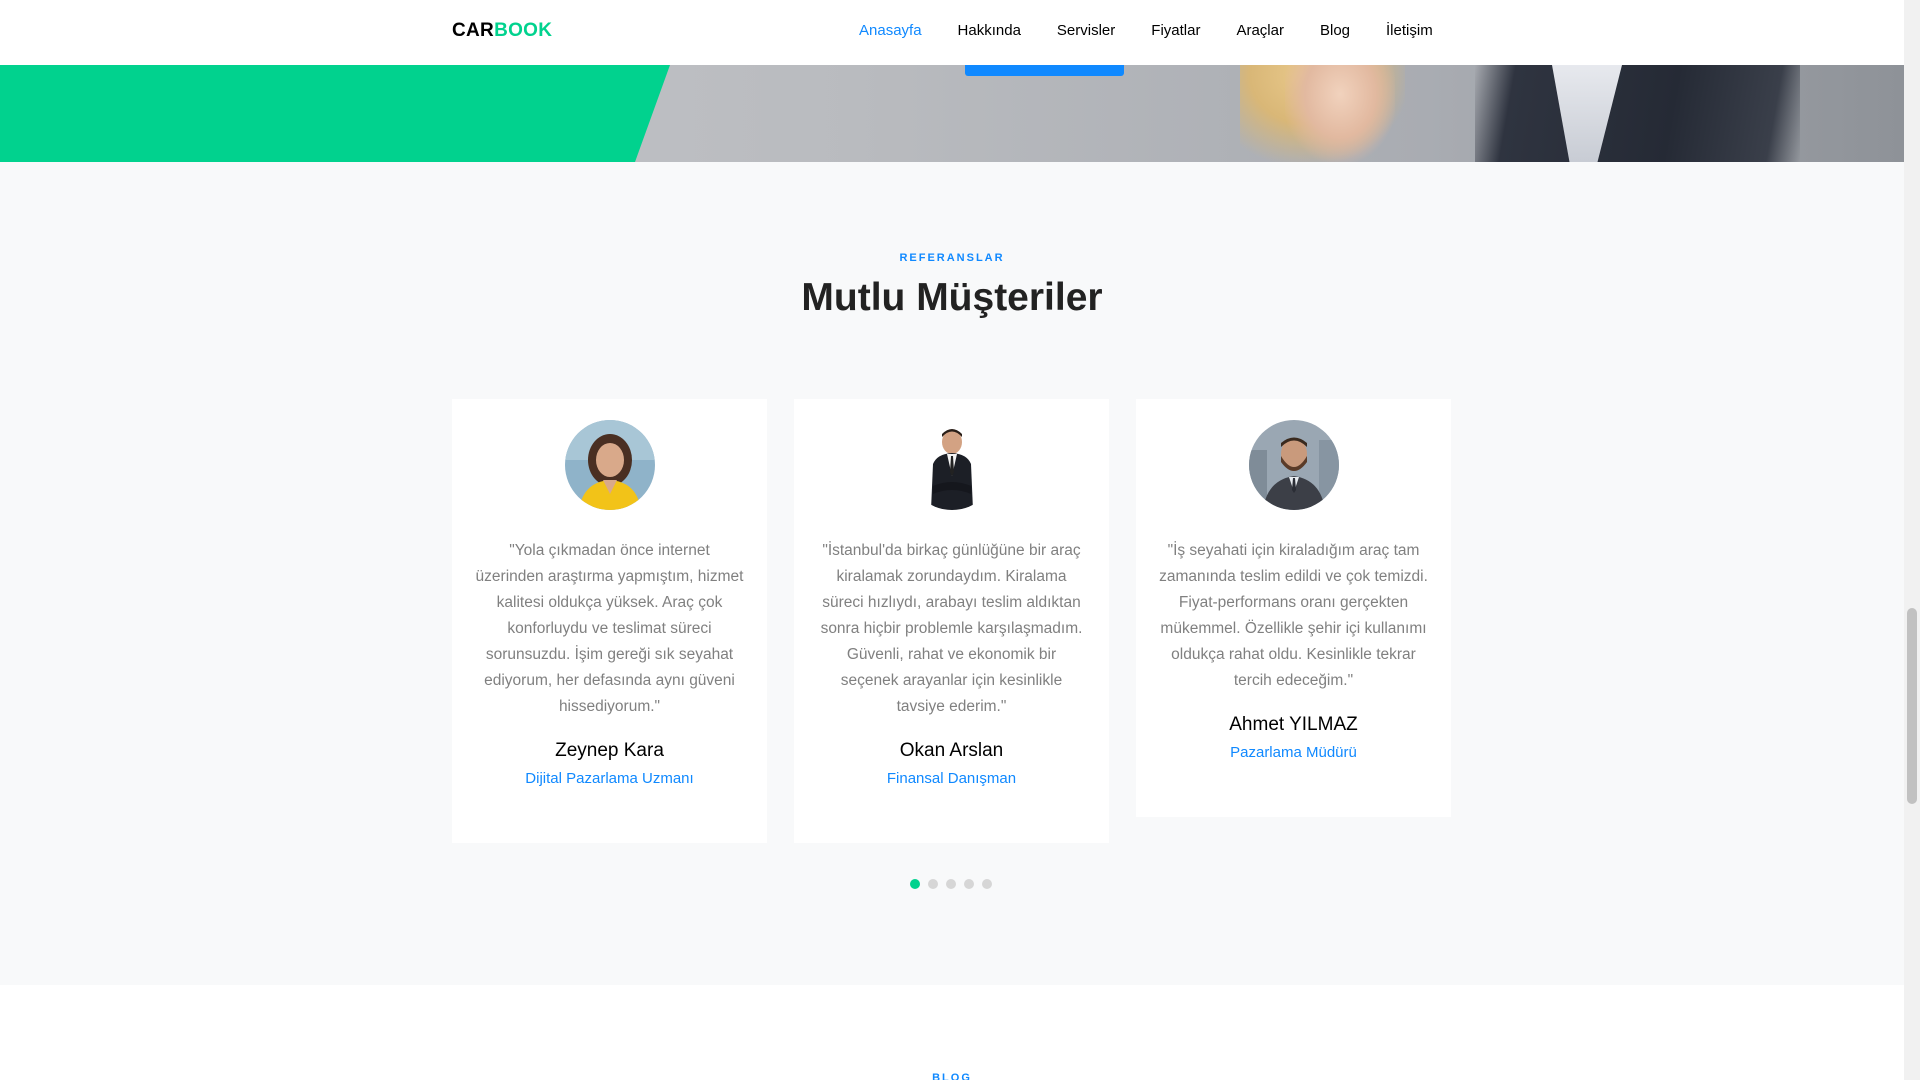 This screenshot has height=1080, width=1920. I want to click on nav-item-blog: Blog, so click(1335, 30).